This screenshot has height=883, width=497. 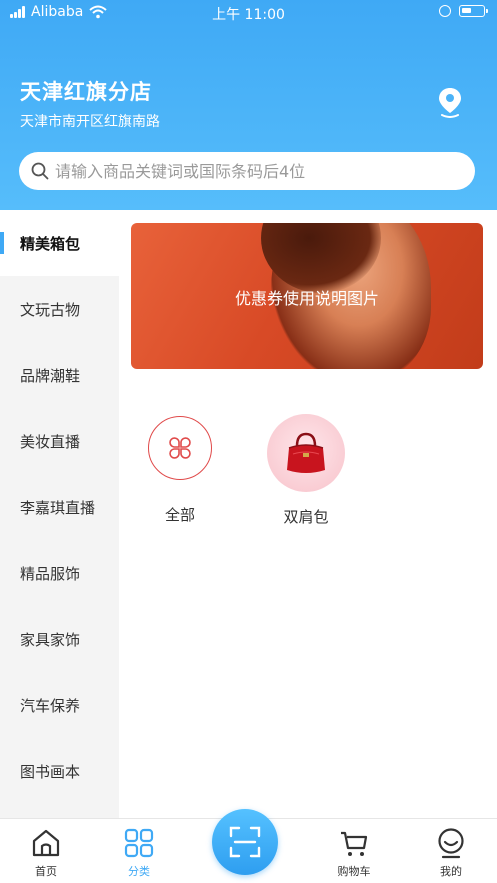 What do you see at coordinates (450, 102) in the screenshot?
I see `location-pin-icon` at bounding box center [450, 102].